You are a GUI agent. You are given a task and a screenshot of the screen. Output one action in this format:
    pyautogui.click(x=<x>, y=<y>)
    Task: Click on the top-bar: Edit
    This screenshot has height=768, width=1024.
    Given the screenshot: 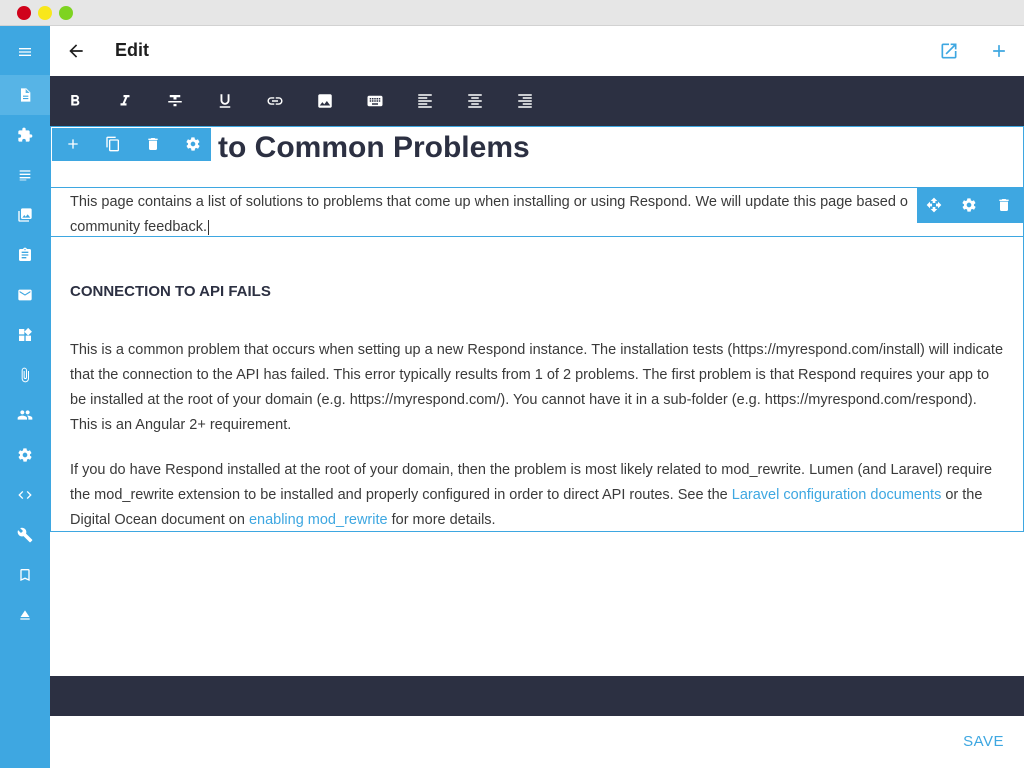 What is the action you would take?
    pyautogui.click(x=537, y=51)
    